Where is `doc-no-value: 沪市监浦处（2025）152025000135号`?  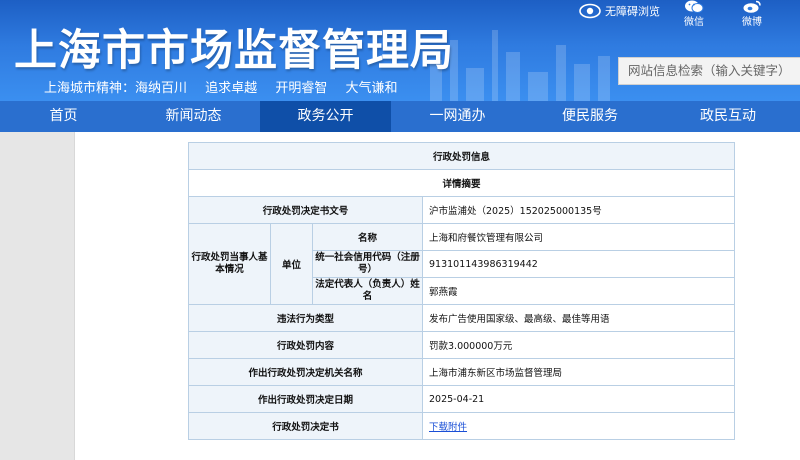
doc-no-value: 沪市监浦处（2025）152025000135号 is located at coordinates (578, 210).